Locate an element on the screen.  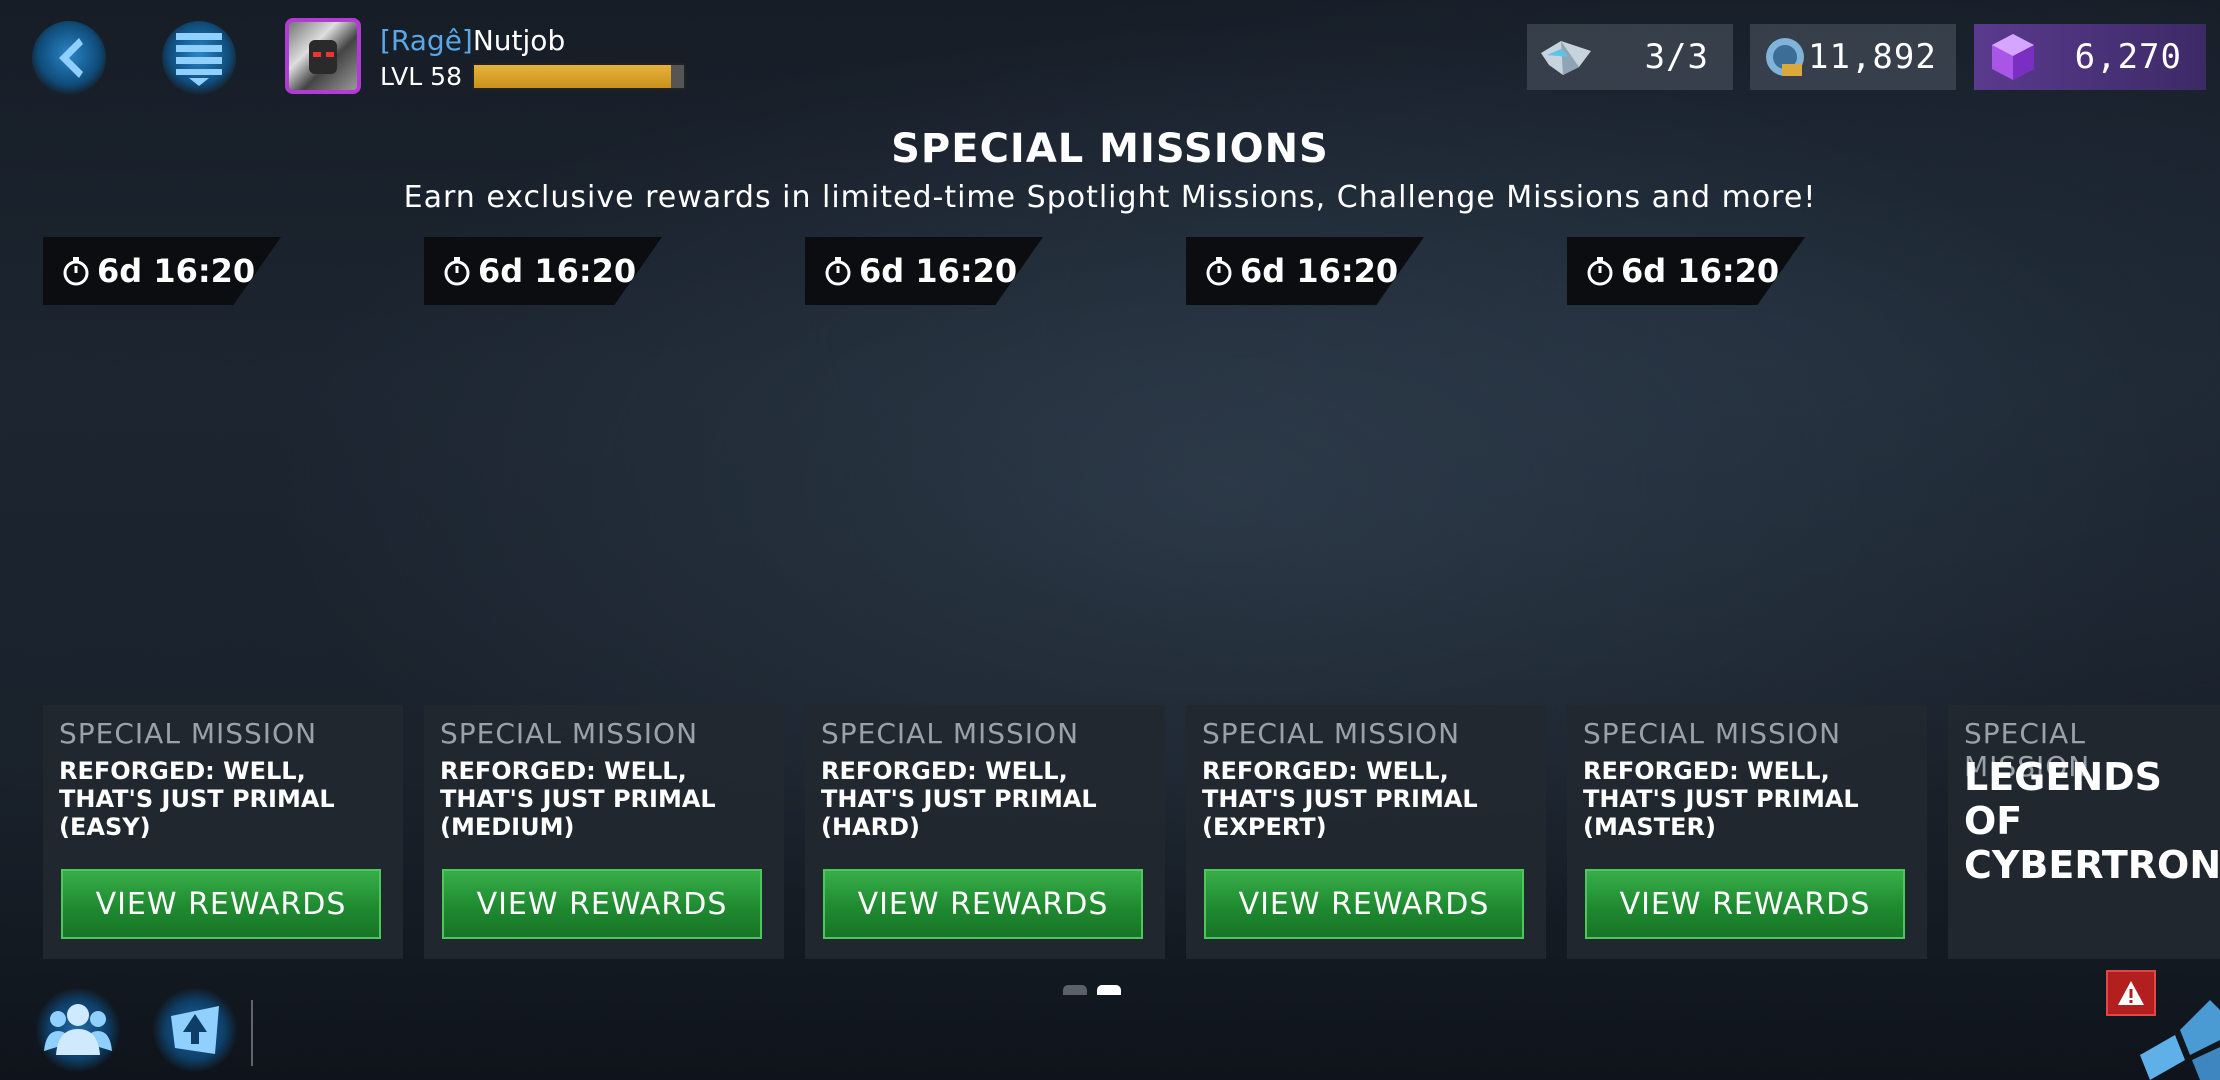
mission-name: LEGENDS OF CYBERTRON is located at coordinates (2092, 821).